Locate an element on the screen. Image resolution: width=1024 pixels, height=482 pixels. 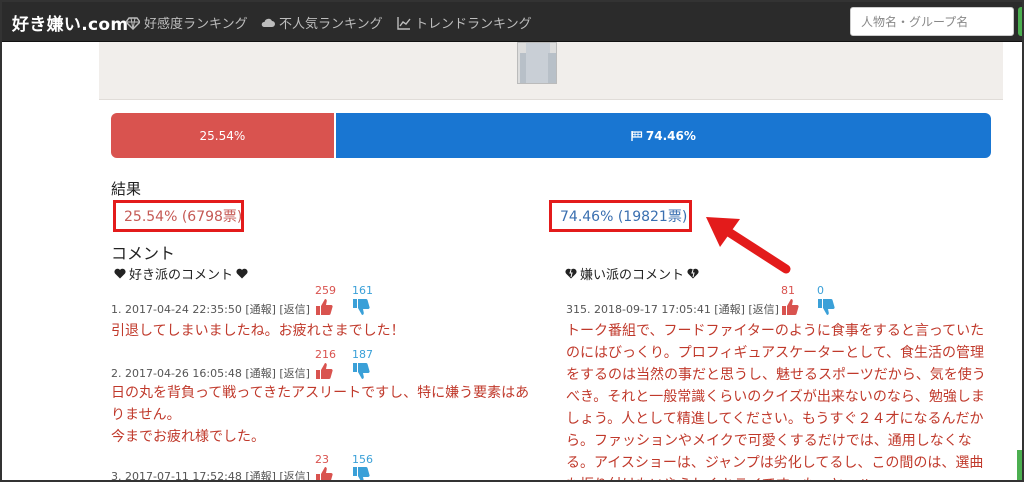
nav-item-label: 好感度ランキング is located at coordinates (196, 24).